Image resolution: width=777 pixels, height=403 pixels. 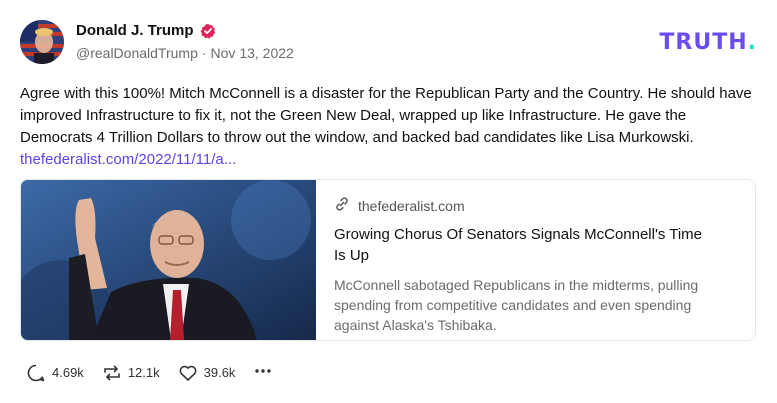 What do you see at coordinates (535, 205) in the screenshot?
I see `card-domain-row: thefederalist.com` at bounding box center [535, 205].